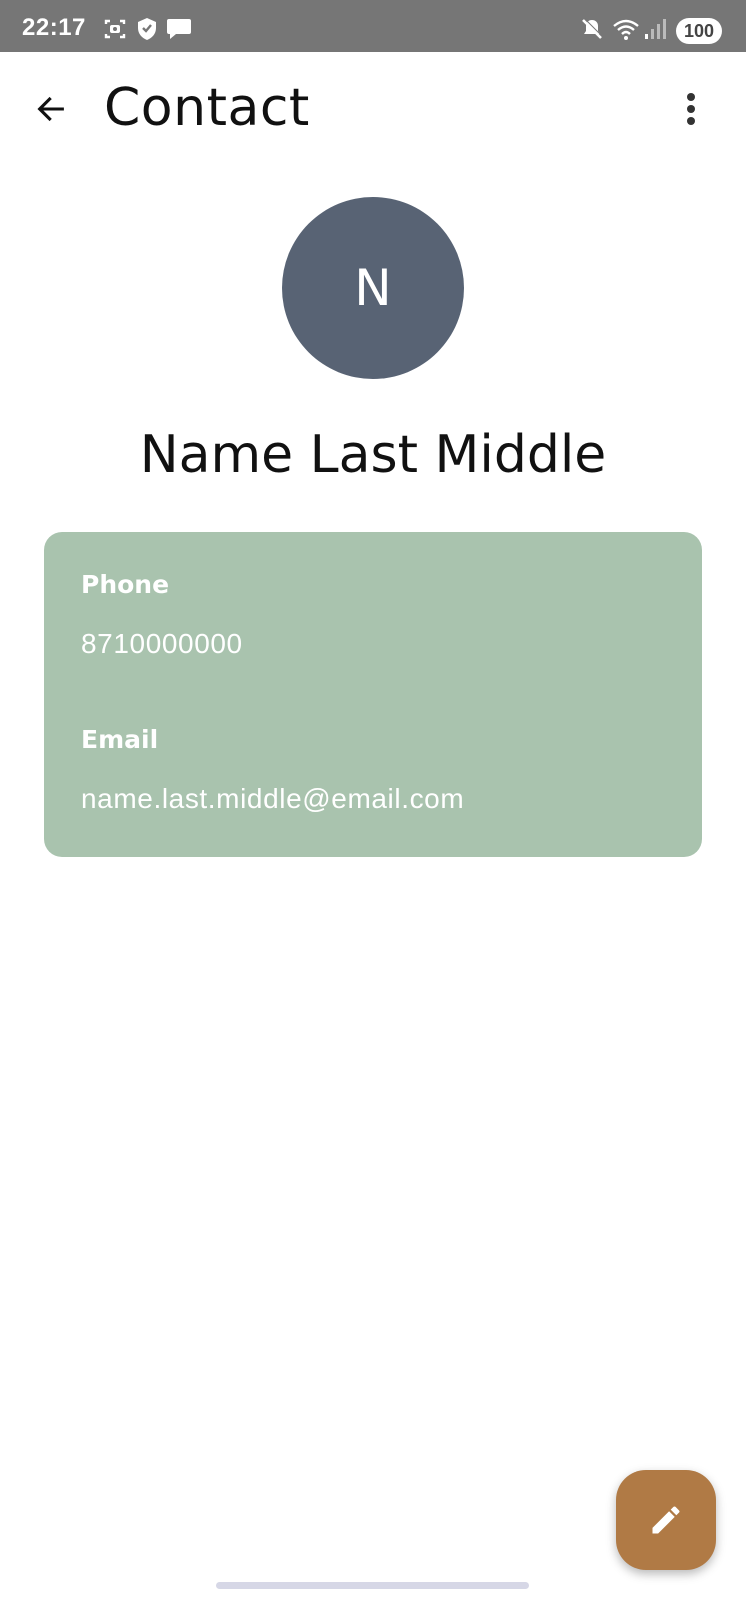 This screenshot has width=746, height=1600. I want to click on more-vert-icon, so click(691, 109).